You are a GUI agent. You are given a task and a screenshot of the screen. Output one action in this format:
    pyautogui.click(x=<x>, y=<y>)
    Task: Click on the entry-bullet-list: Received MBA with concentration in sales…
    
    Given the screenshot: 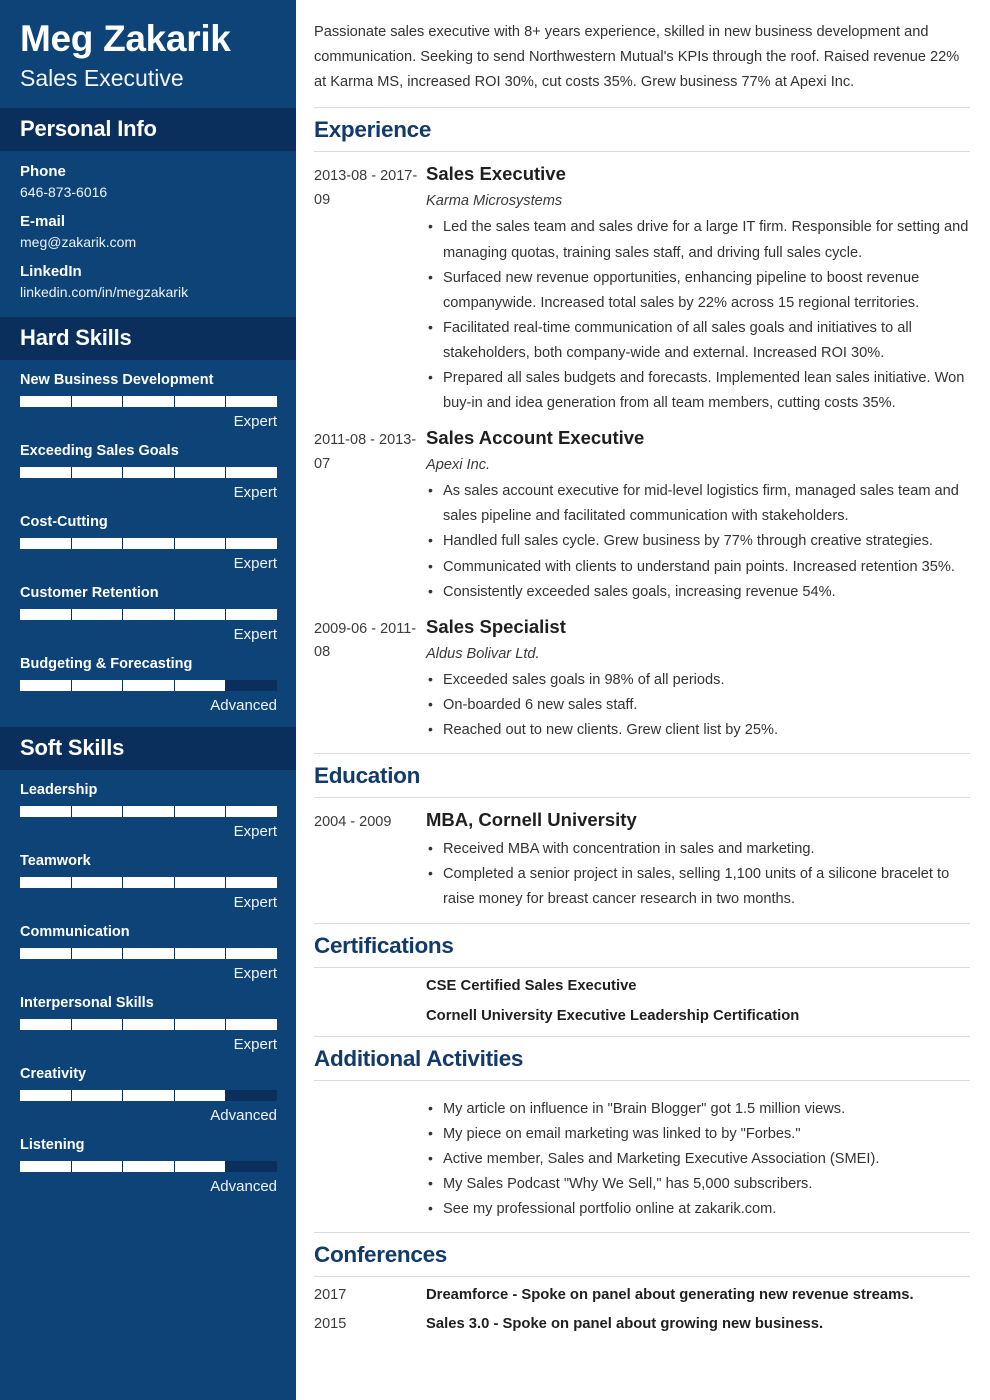 What is the action you would take?
    pyautogui.click(x=698, y=874)
    